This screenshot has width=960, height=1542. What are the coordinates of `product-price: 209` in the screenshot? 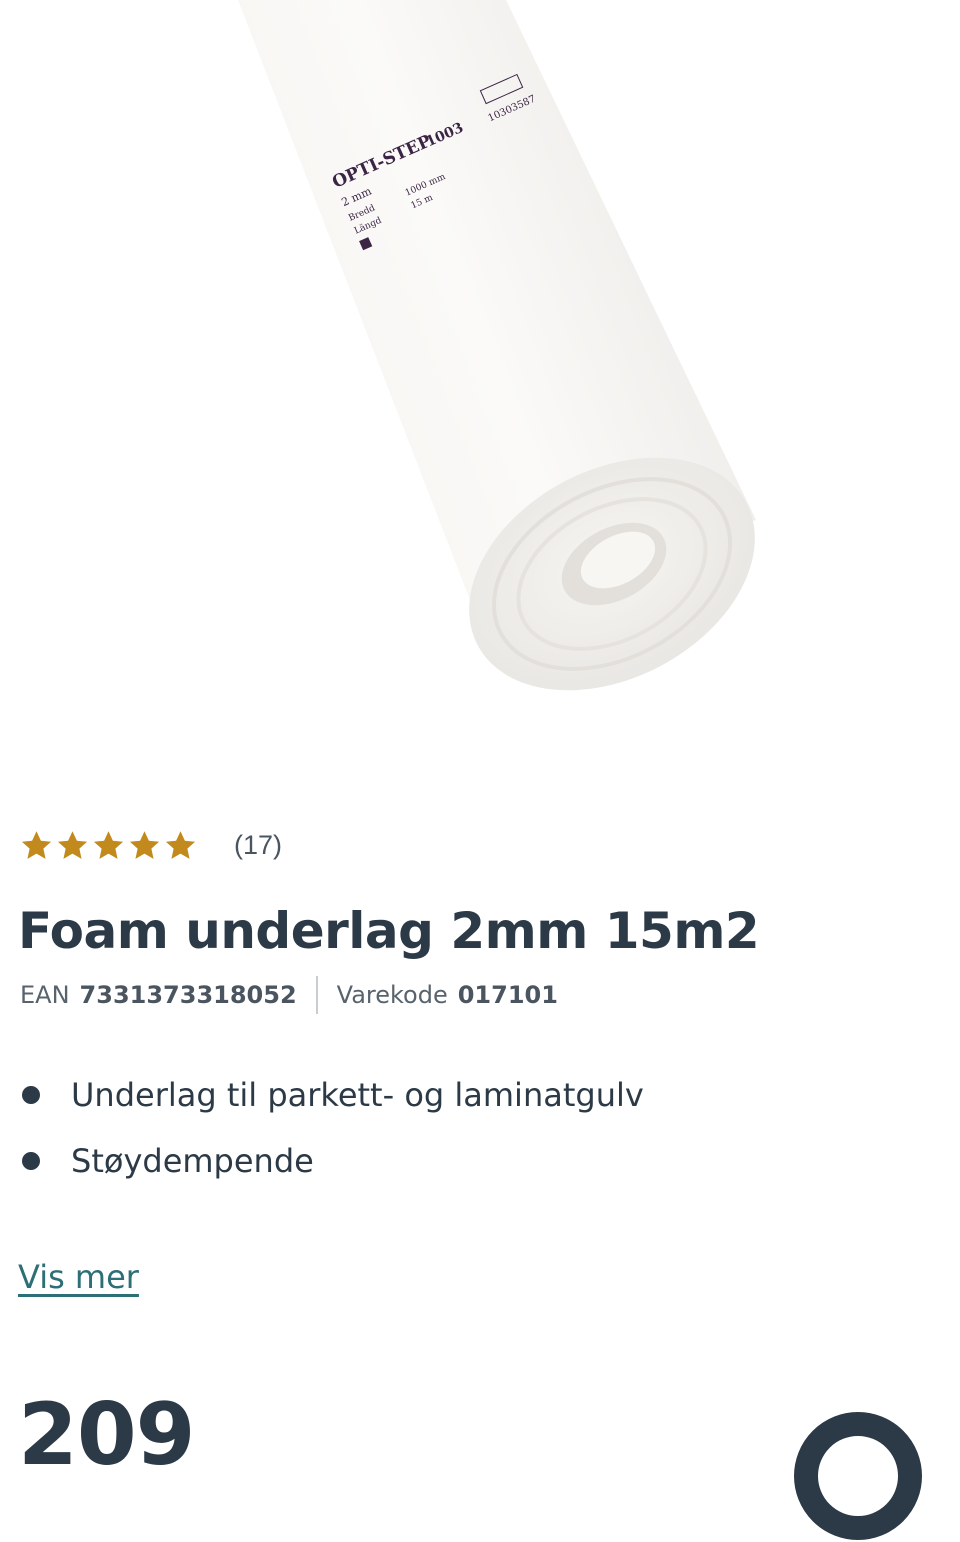 It's located at (107, 1435).